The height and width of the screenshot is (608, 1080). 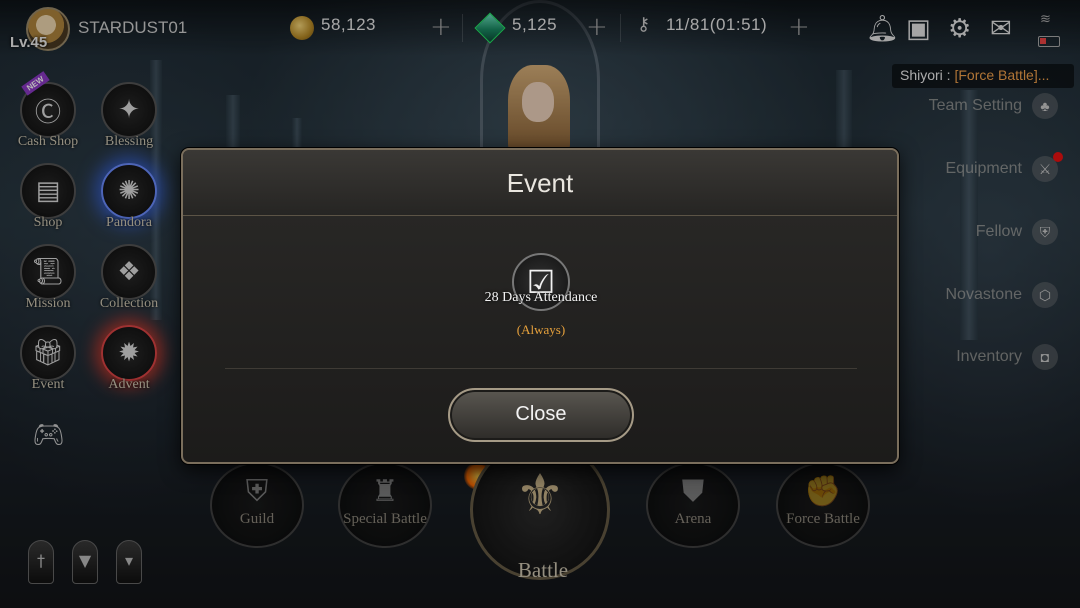 I want to click on event-name: 28 Days Attendance, so click(x=541, y=297).